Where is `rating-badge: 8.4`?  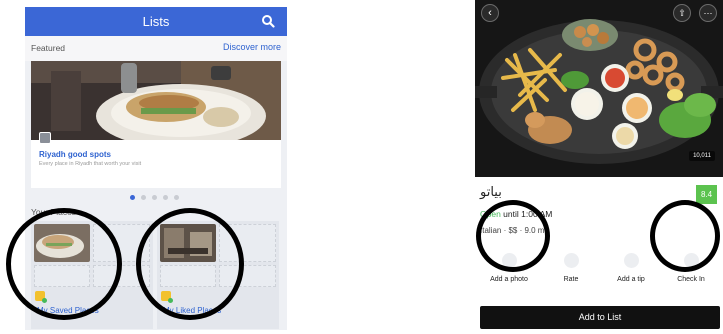 rating-badge: 8.4 is located at coordinates (706, 194).